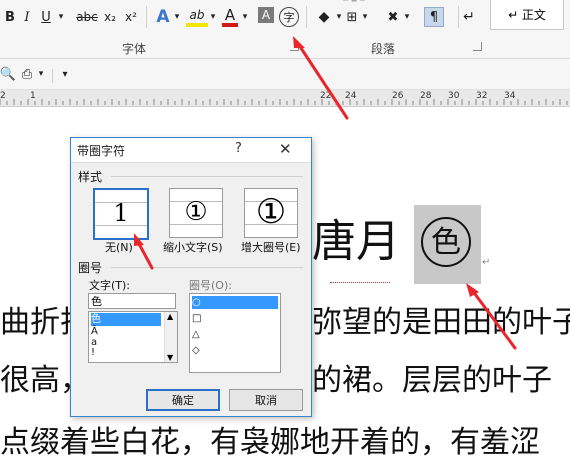  I want to click on annotation-arrowhead-ribbon, so click(299, 42).